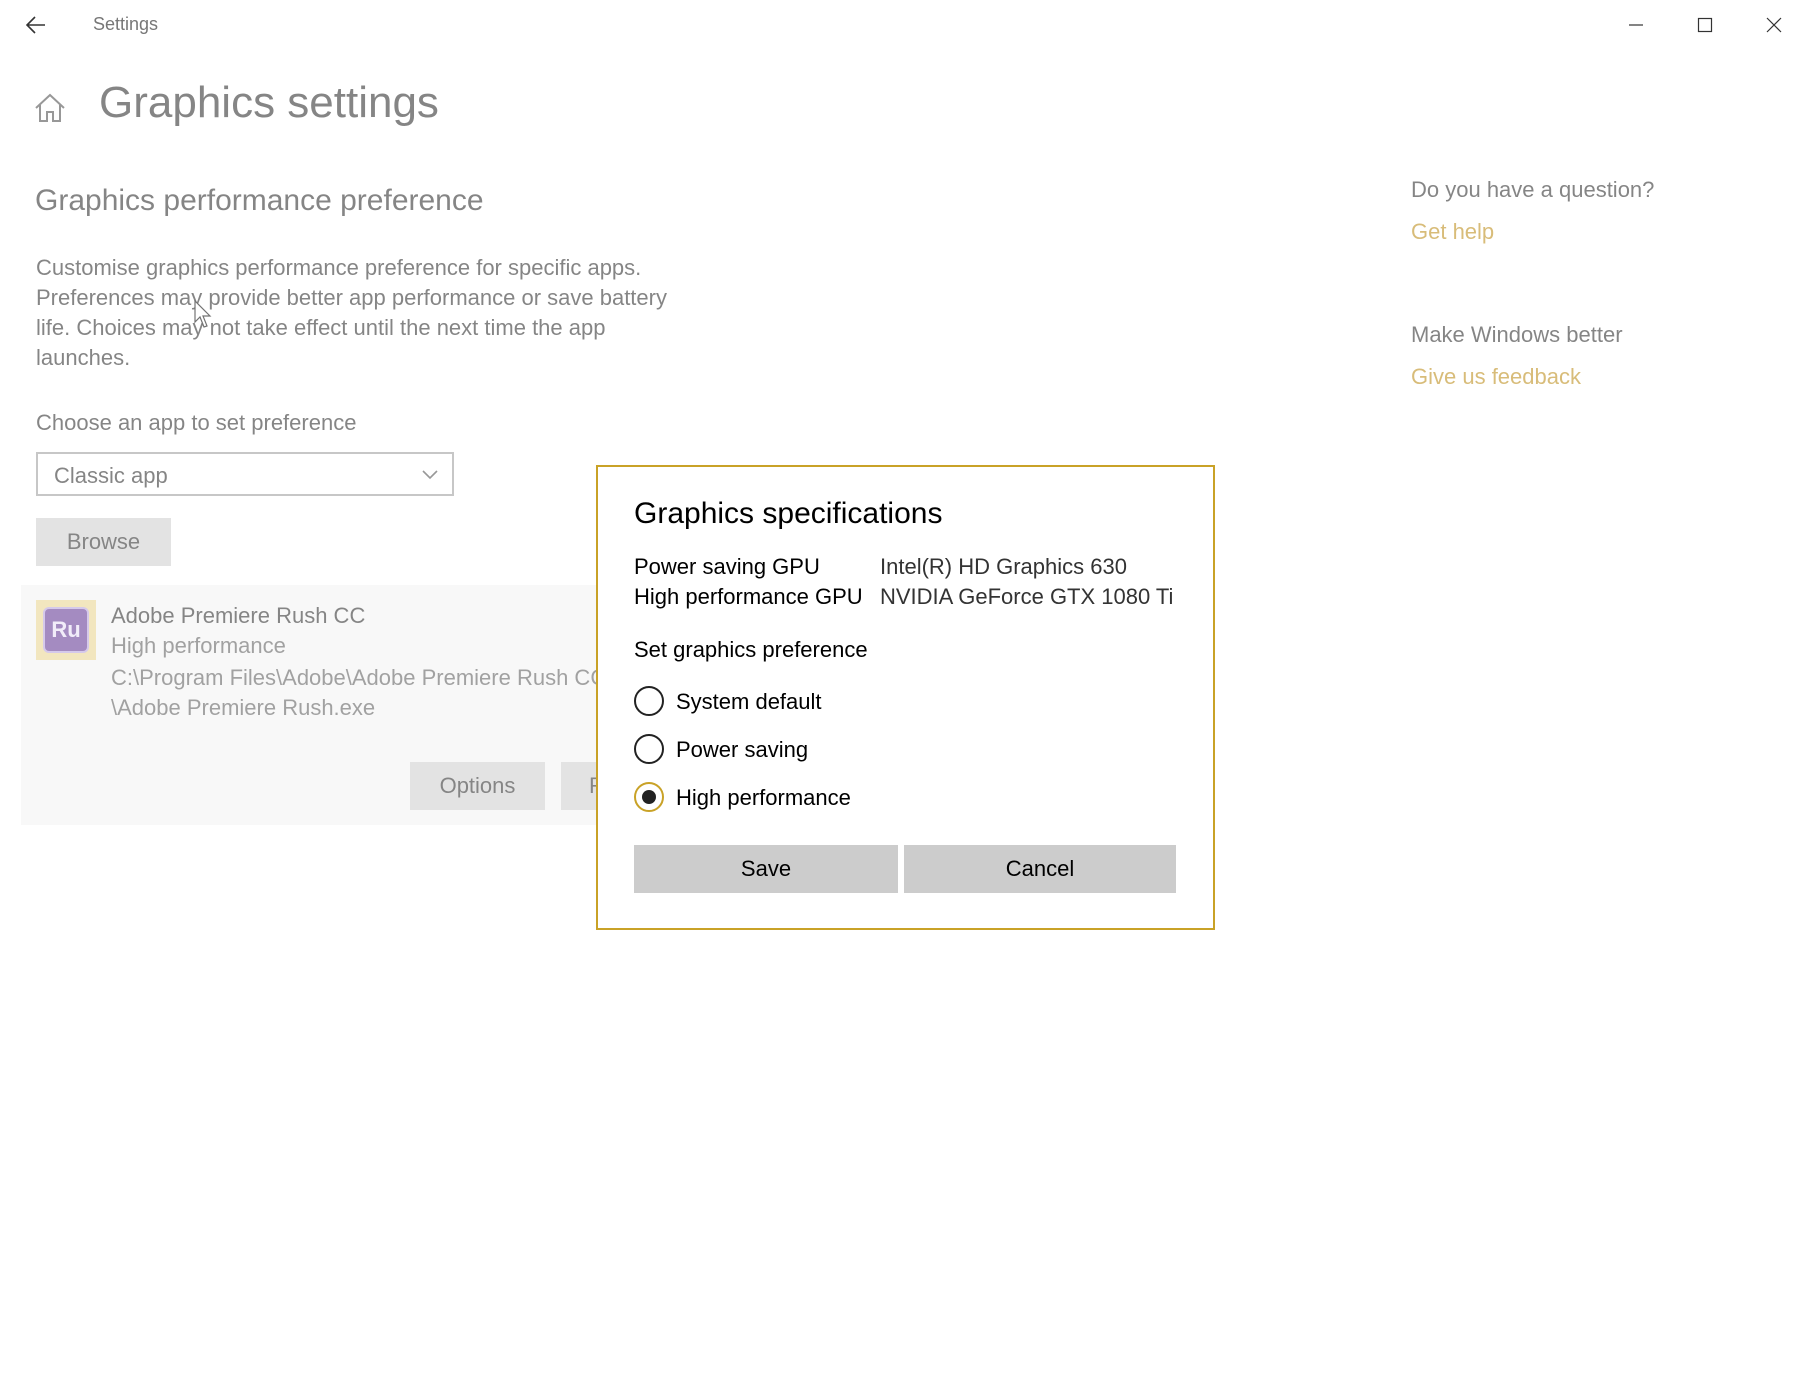  I want to click on radio-label-system-default: System default, so click(749, 702).